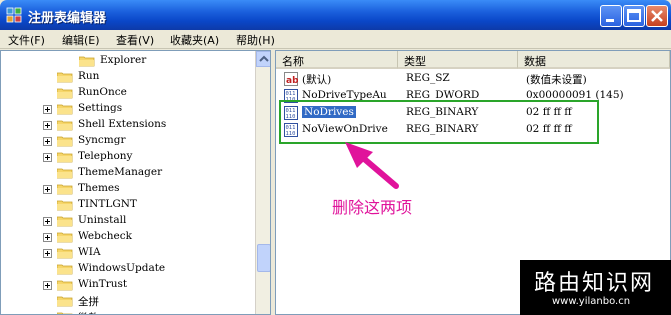 This screenshot has width=671, height=315. What do you see at coordinates (255, 40) in the screenshot?
I see `menu-help: 帮助(H)` at bounding box center [255, 40].